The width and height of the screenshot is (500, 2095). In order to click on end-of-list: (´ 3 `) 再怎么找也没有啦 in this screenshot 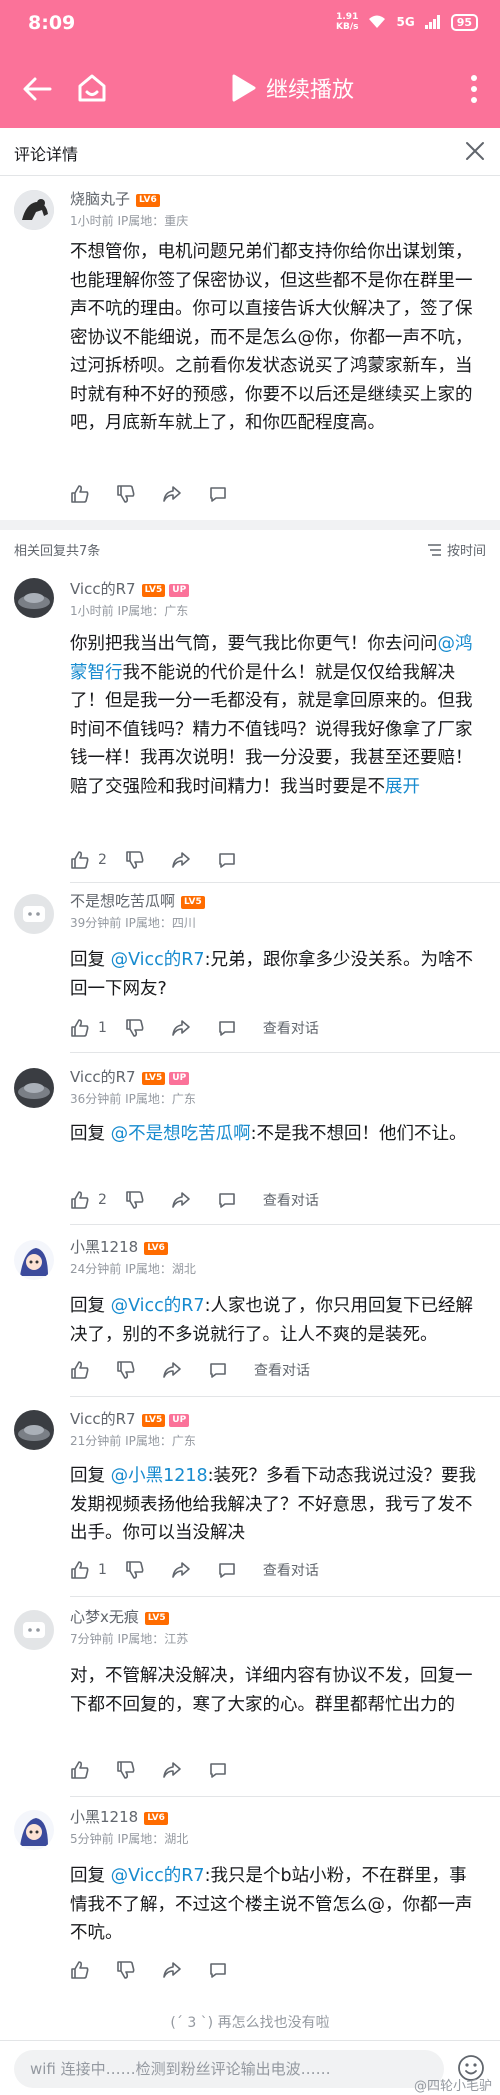, I will do `click(250, 2023)`.